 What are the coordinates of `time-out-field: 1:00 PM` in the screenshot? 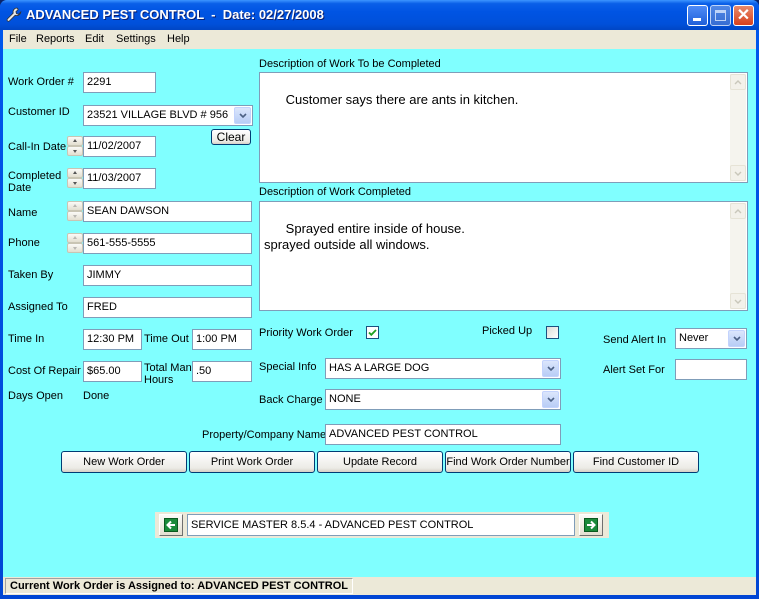 It's located at (222, 339).